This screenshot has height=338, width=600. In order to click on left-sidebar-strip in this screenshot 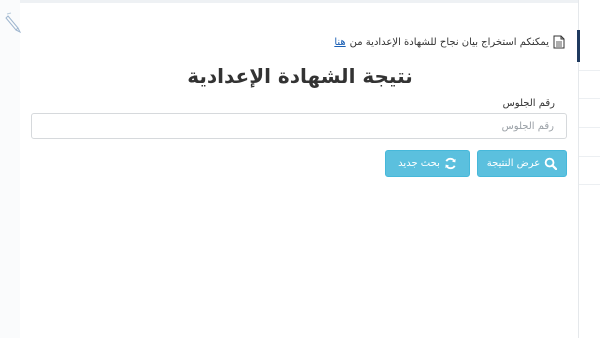, I will do `click(11, 169)`.